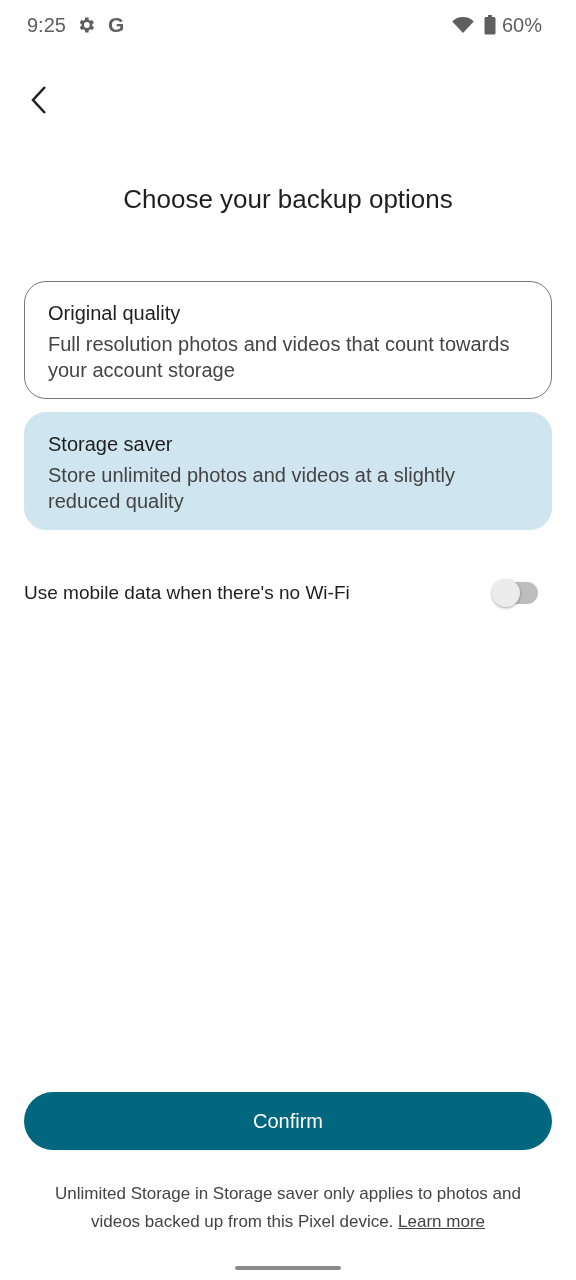 Image resolution: width=576 pixels, height=1280 pixels. I want to click on backup-option-card: Original quality Full resolution photos and videos that count towards your account storage, so click(288, 340).